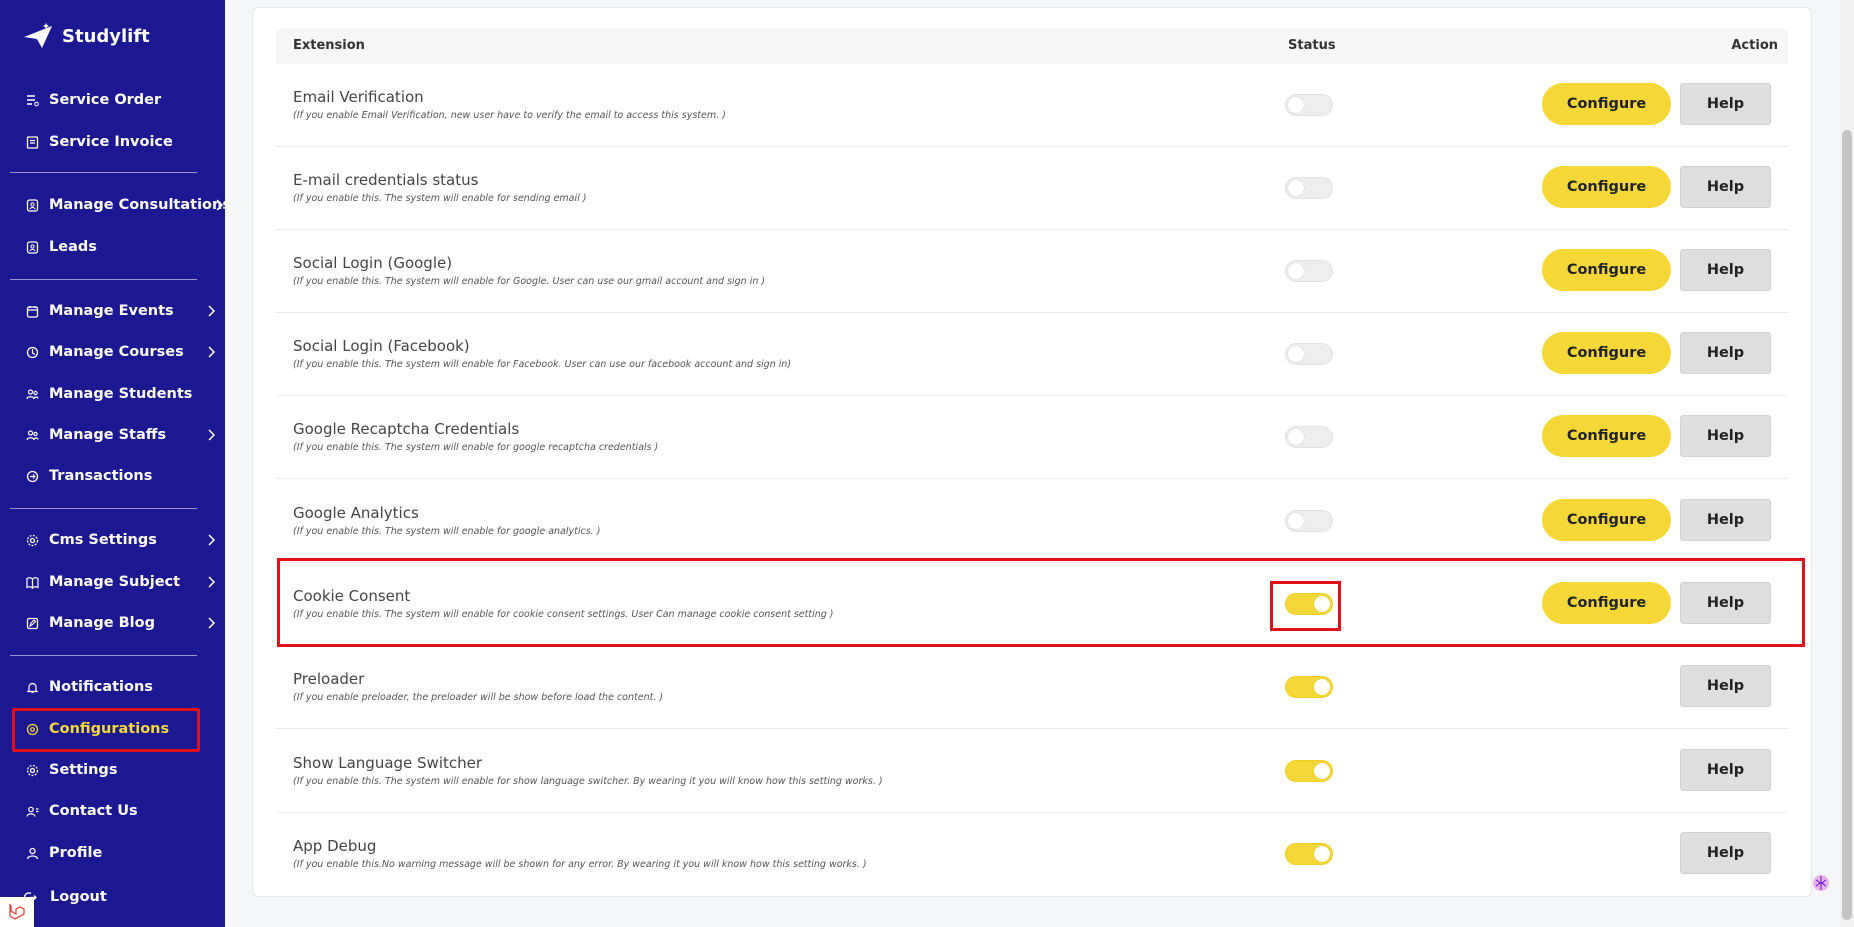 The width and height of the screenshot is (1854, 927). What do you see at coordinates (121, 435) in the screenshot?
I see `sidebar-item-manage-staffs: Manage Staffs` at bounding box center [121, 435].